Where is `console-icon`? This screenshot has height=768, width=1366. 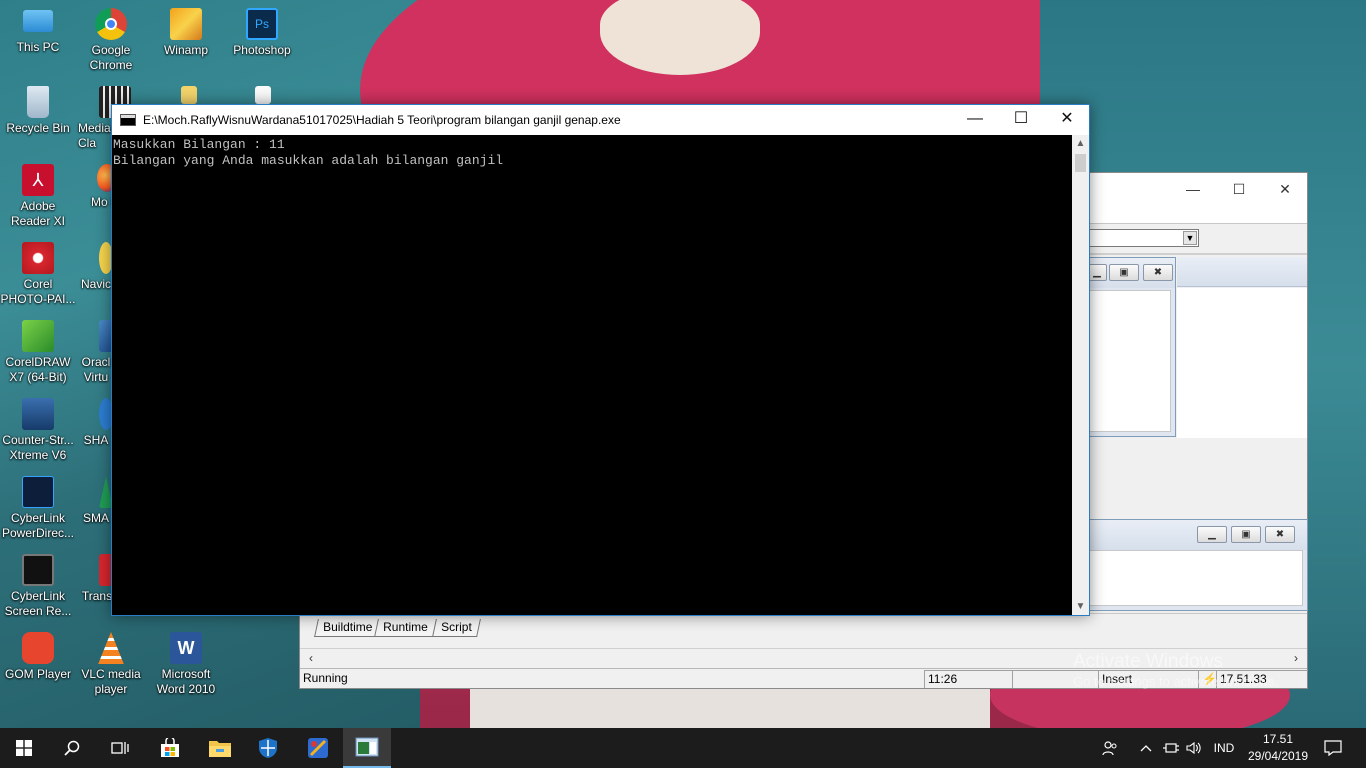
console-icon is located at coordinates (128, 120).